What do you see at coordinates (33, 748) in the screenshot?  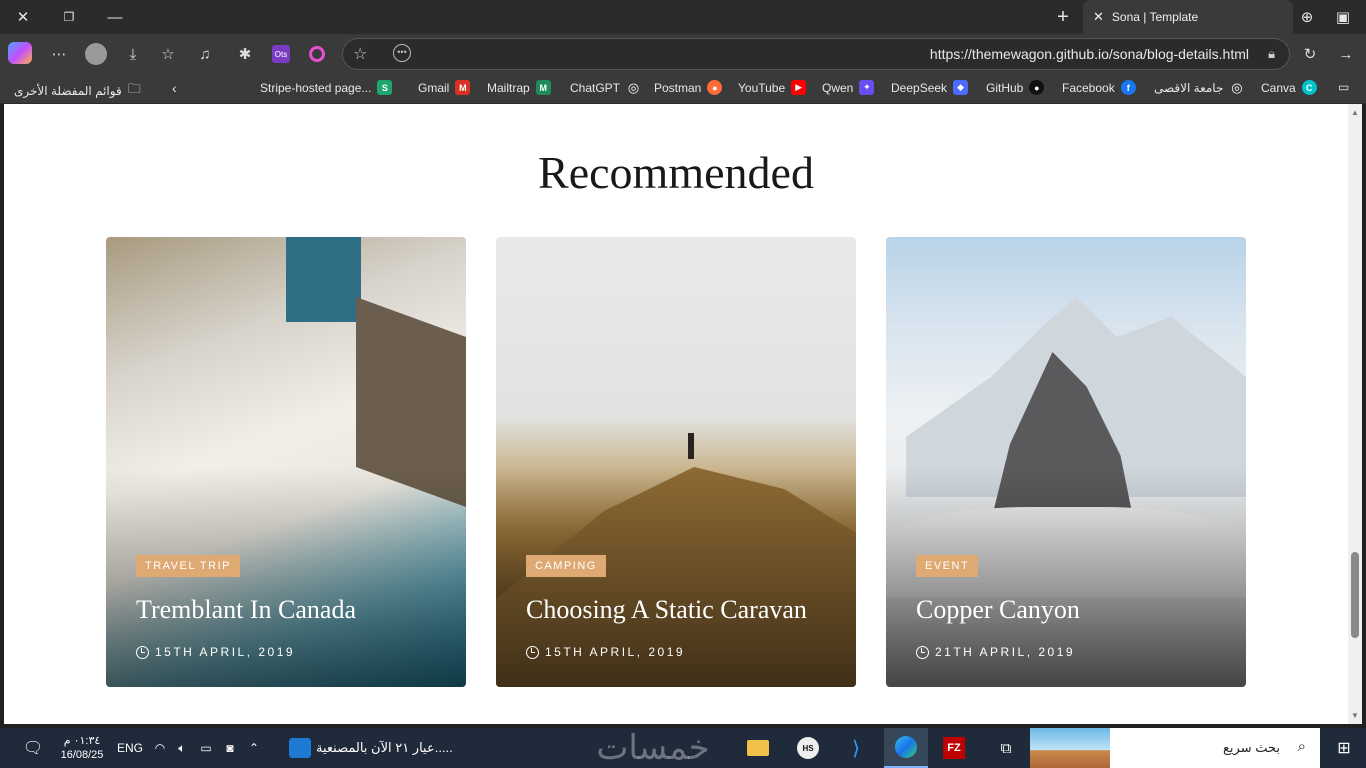 I see `notification-icon: 🗨︎` at bounding box center [33, 748].